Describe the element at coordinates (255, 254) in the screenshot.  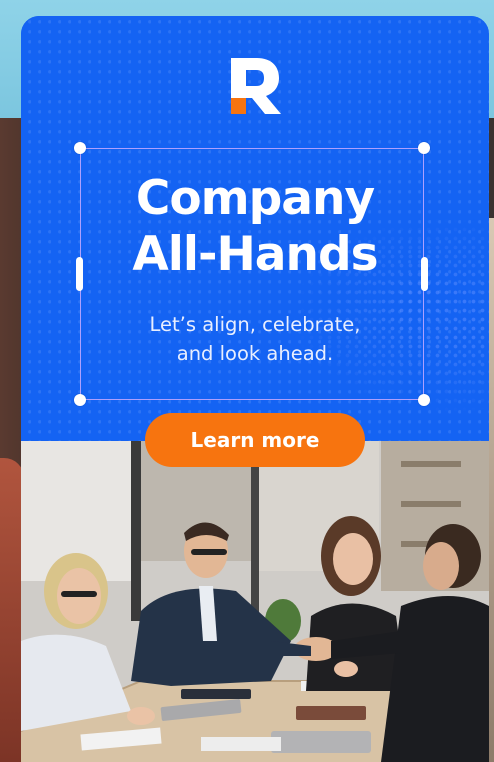
I see `headline-line-2: All-Hands` at that location.